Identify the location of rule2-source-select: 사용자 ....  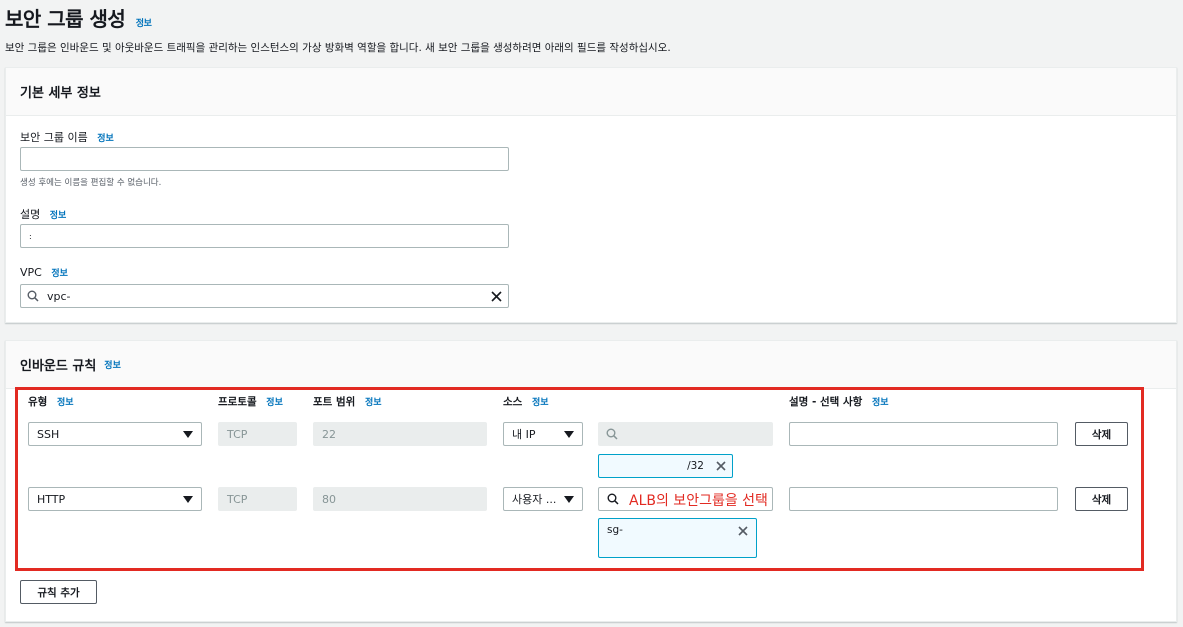
(543, 499).